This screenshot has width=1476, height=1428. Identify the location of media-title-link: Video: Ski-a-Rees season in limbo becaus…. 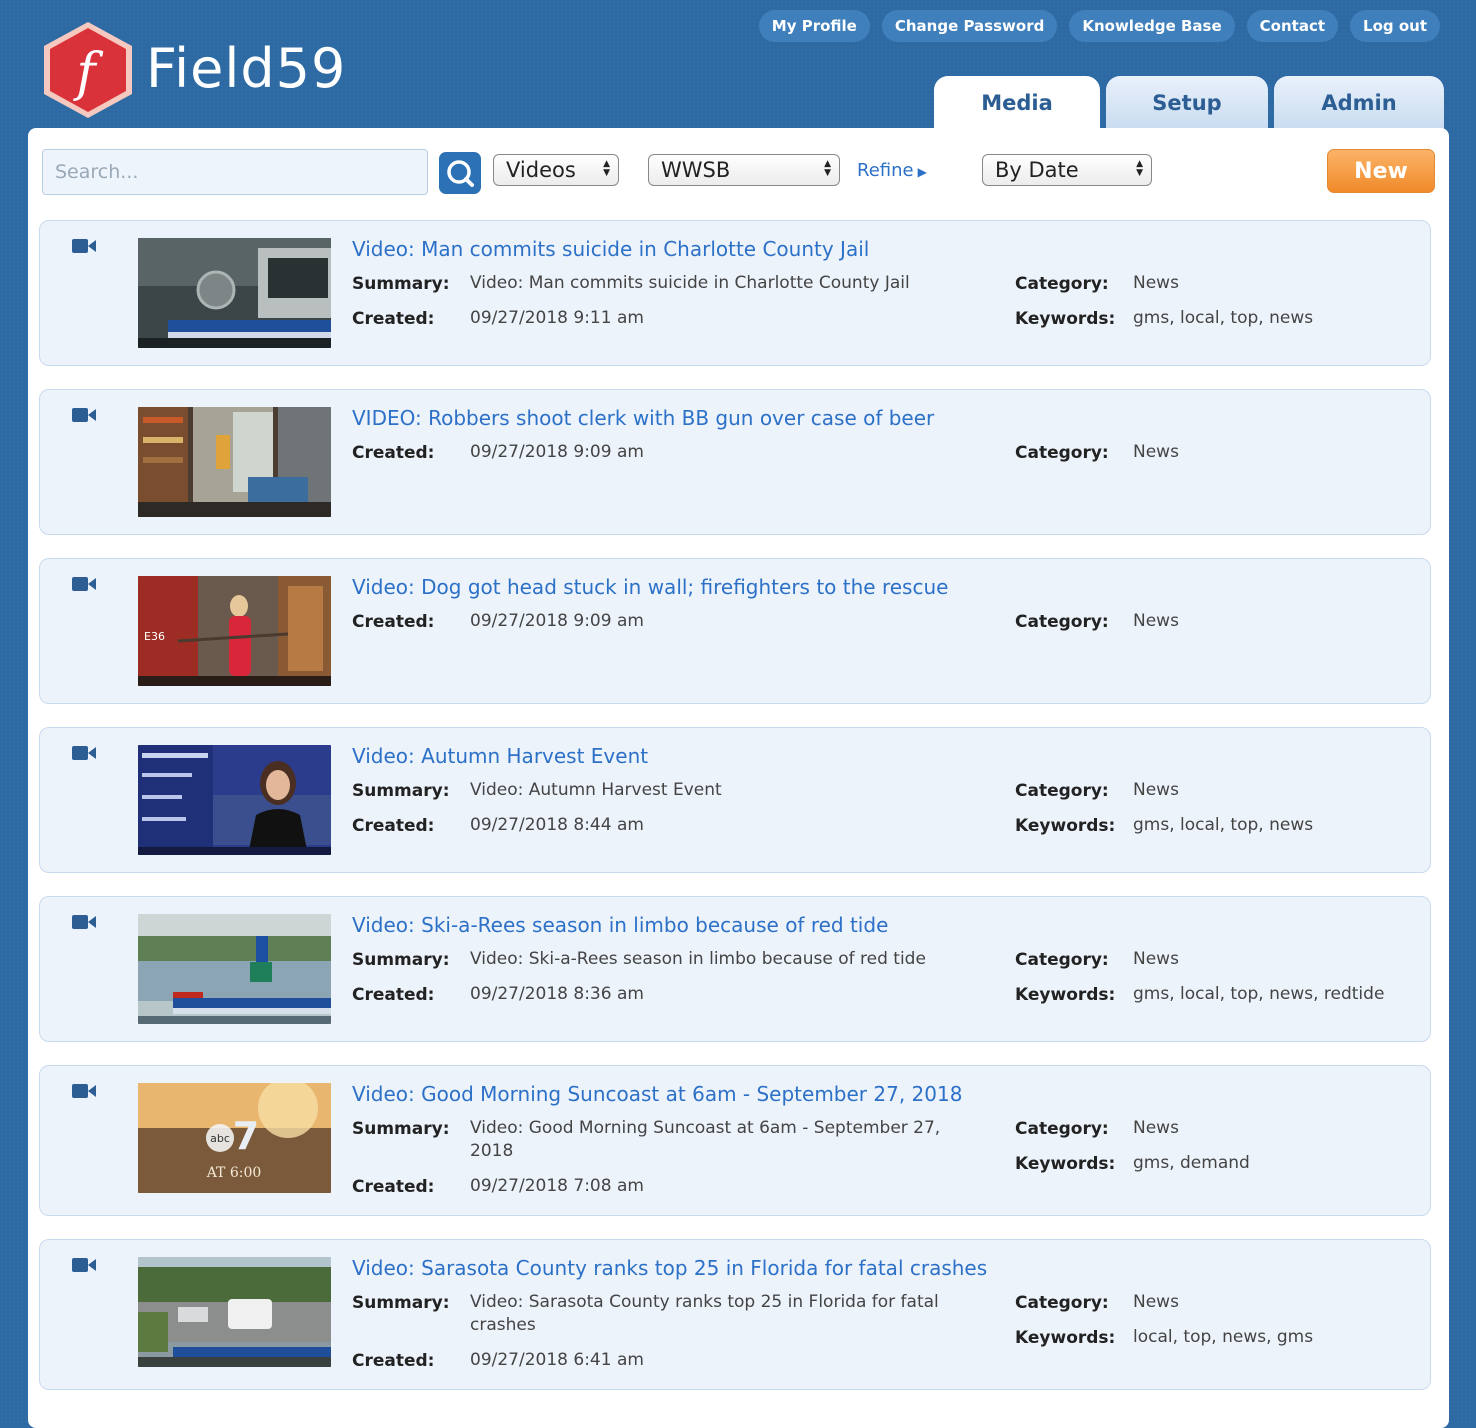
(620, 925).